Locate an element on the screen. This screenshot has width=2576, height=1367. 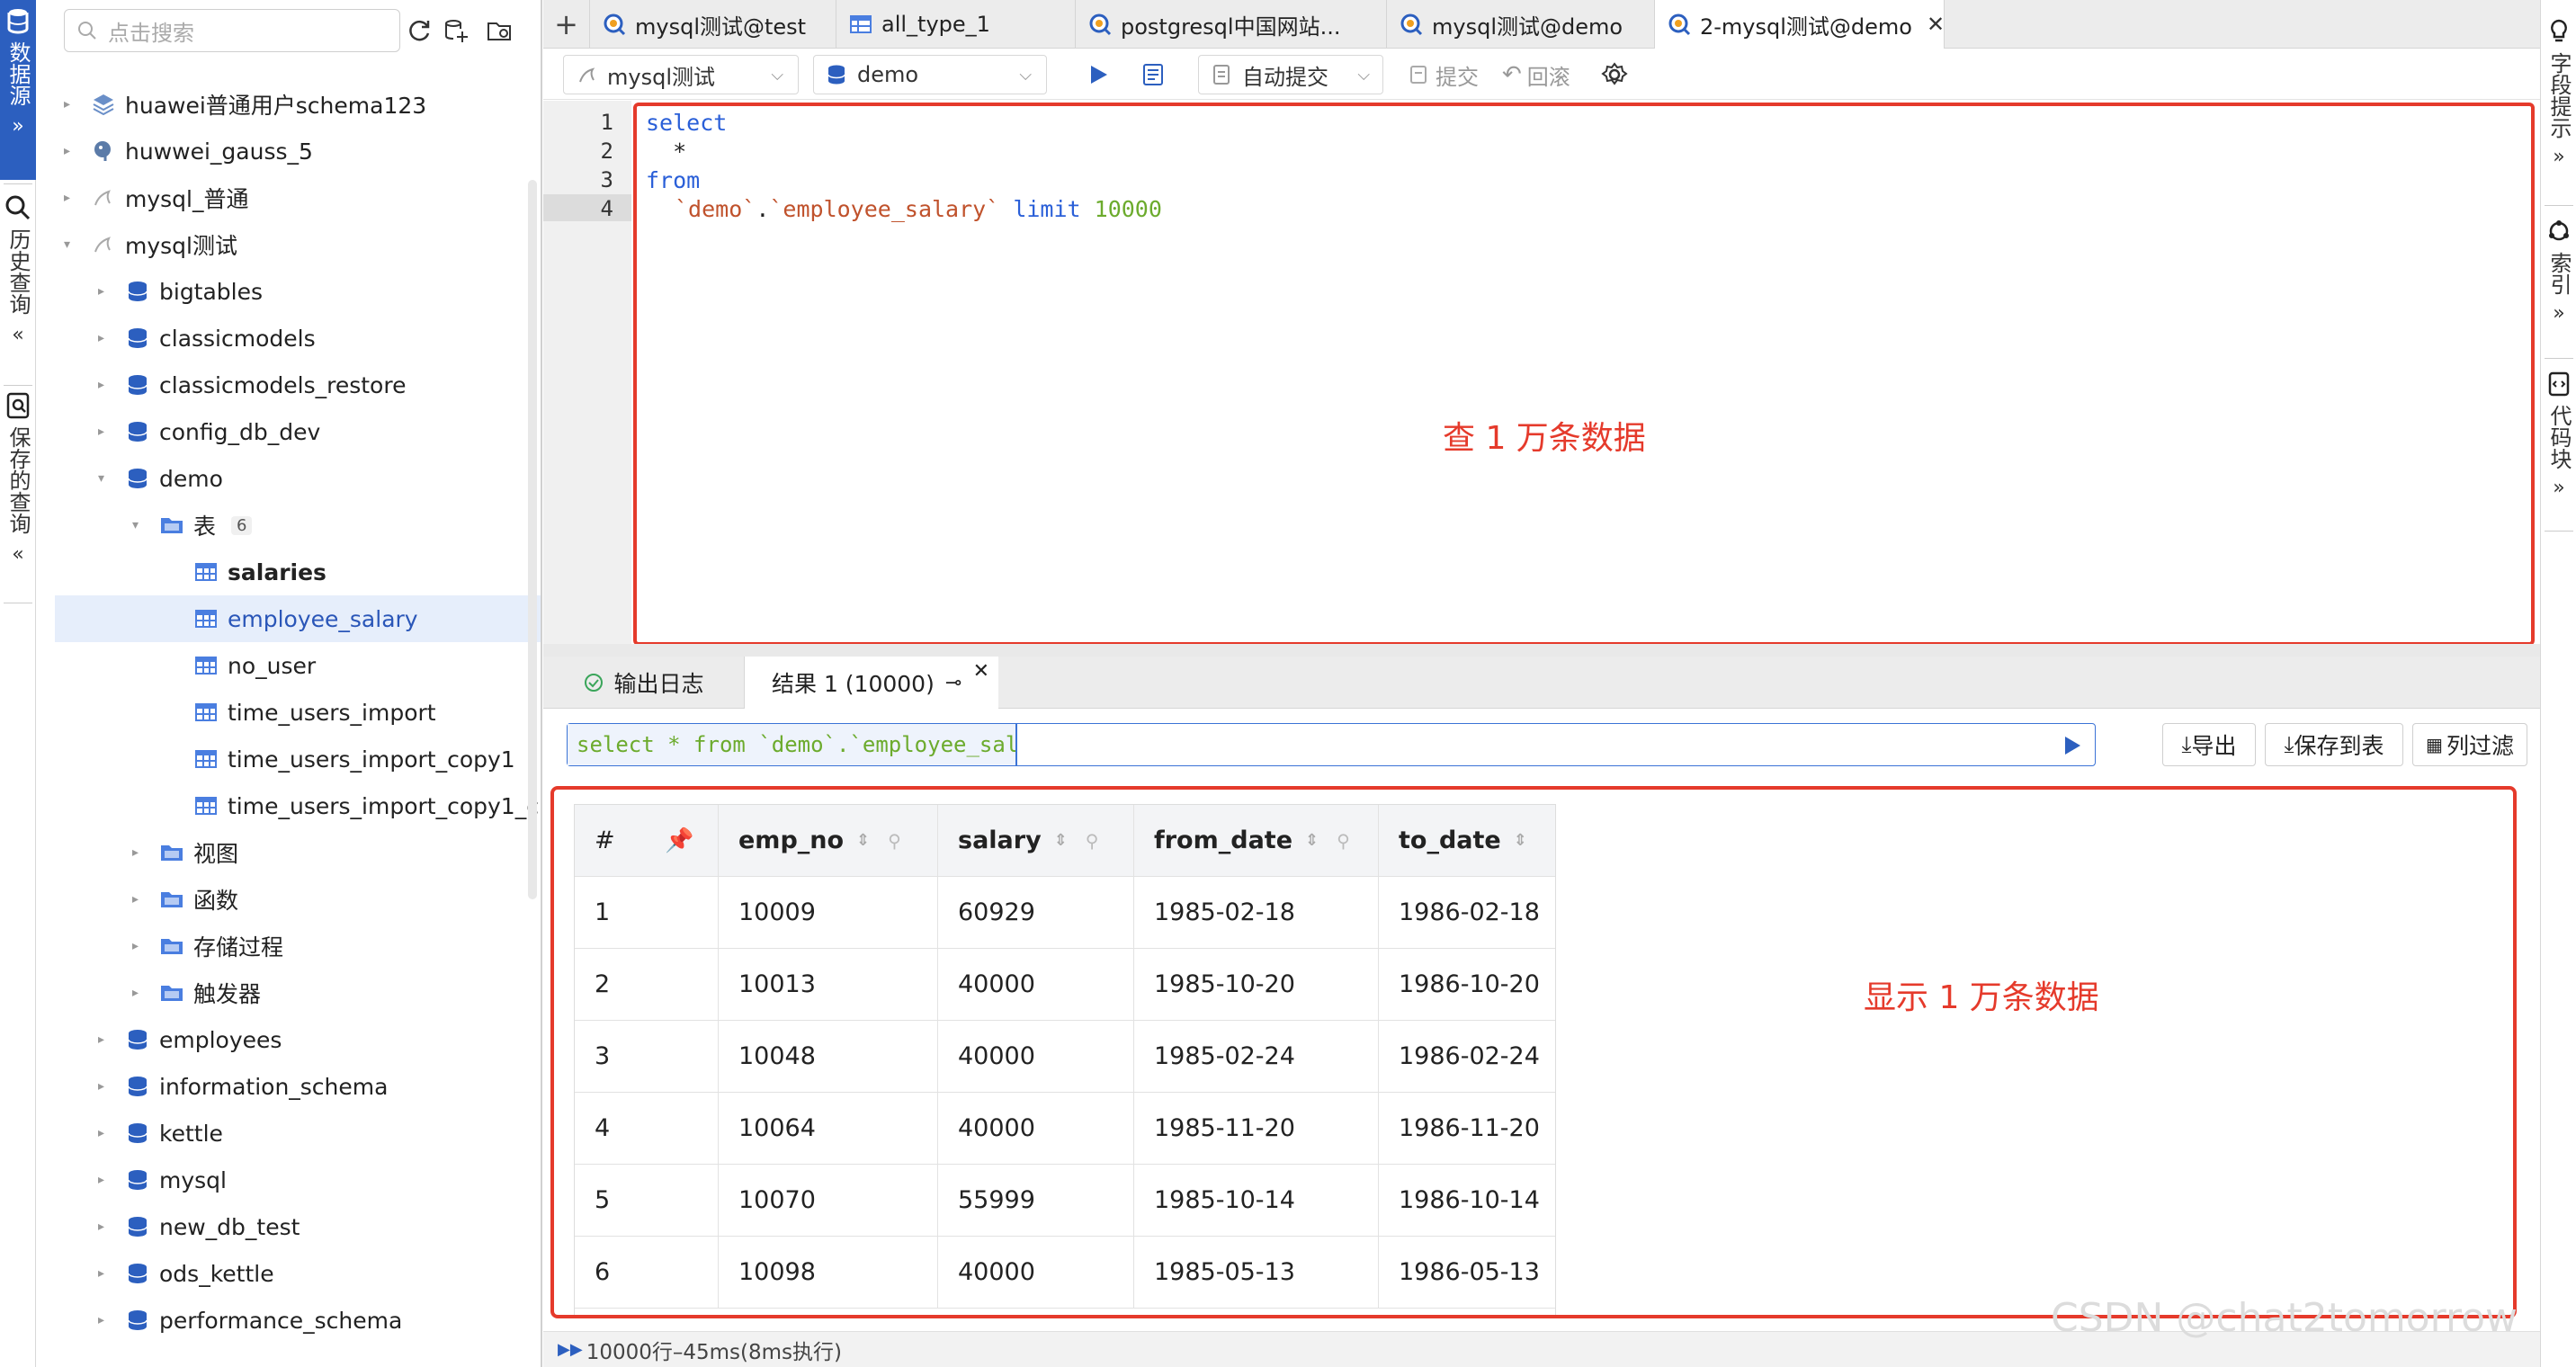
add-datasource-button is located at coordinates (456, 31).